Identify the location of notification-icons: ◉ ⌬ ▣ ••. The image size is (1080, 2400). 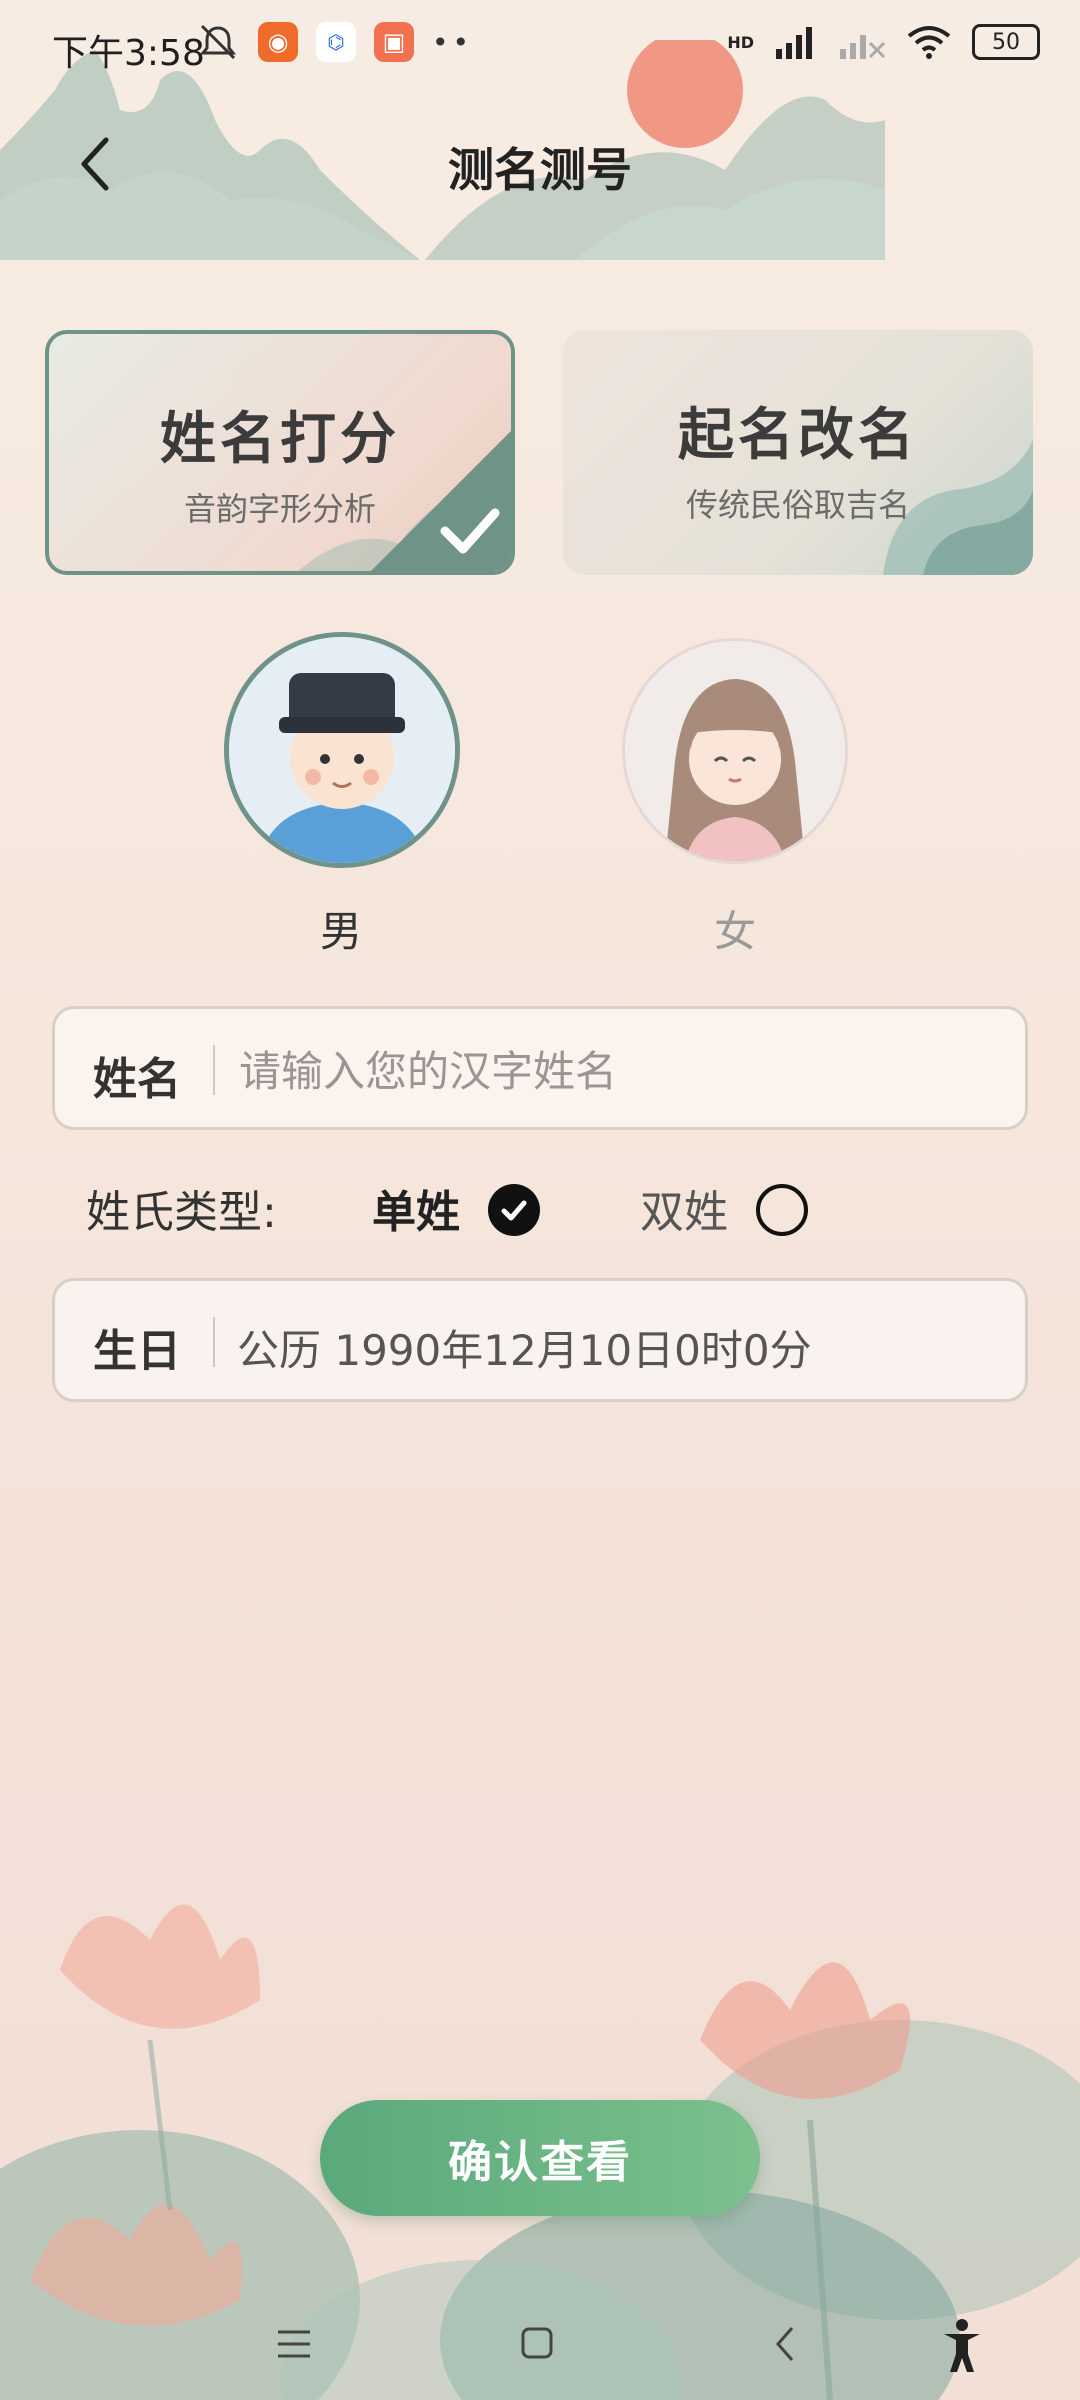
(334, 42).